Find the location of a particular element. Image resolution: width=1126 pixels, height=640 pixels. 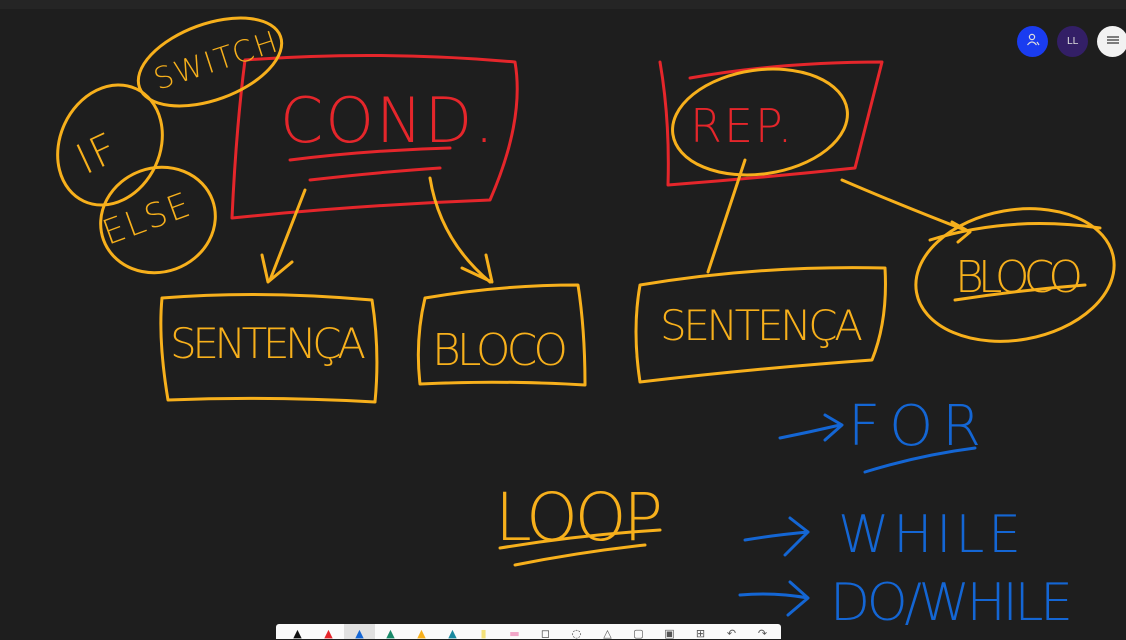

sentenca-label-2: SENTENÇA is located at coordinates (762, 325).